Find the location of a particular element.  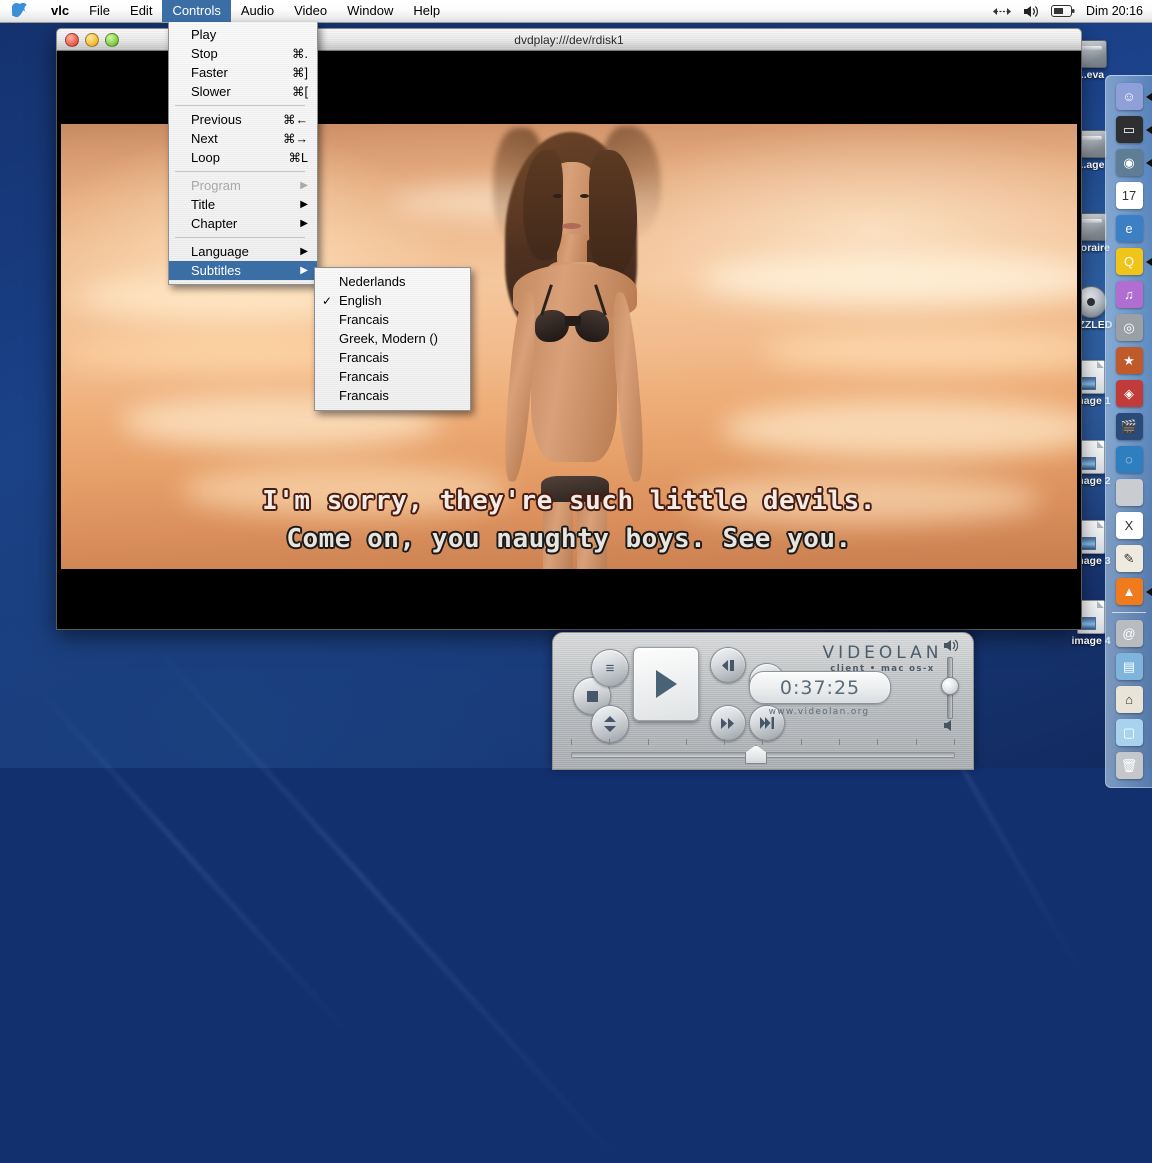

dock-item-terminal: ▭ is located at coordinates (1132, 129).